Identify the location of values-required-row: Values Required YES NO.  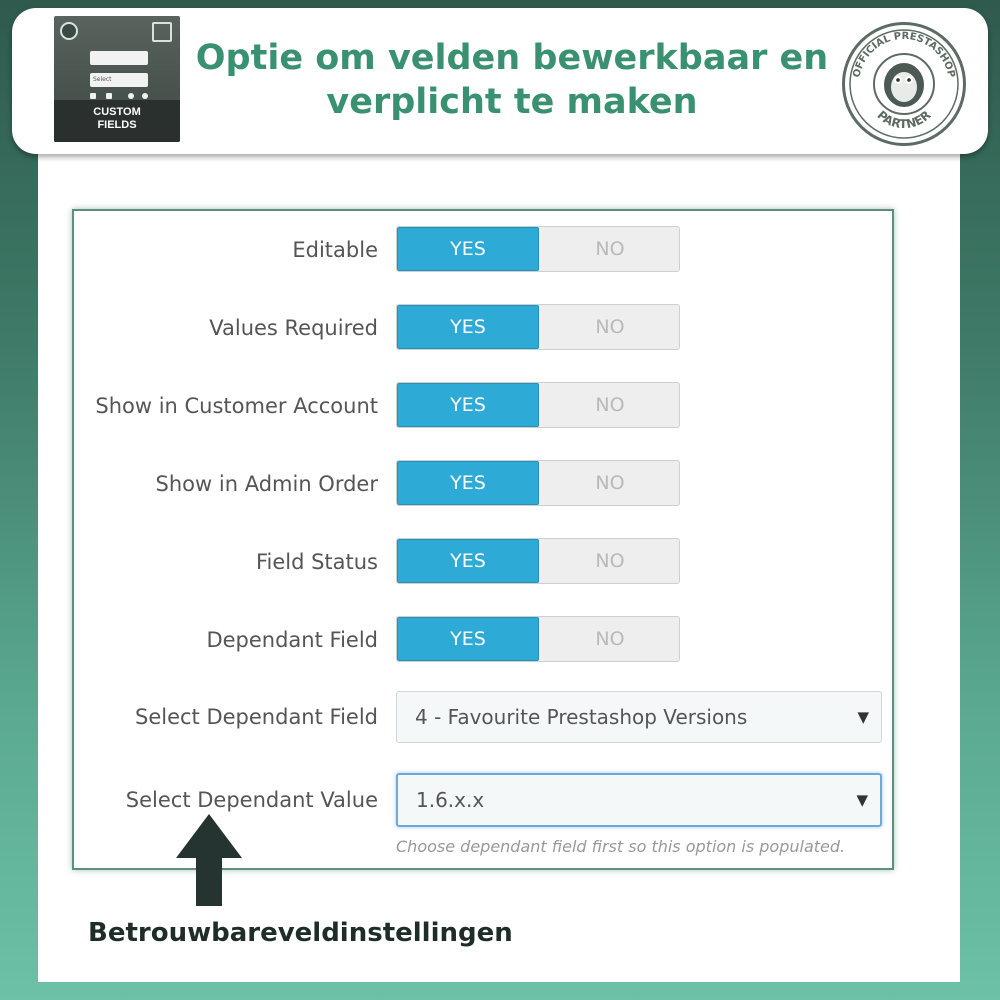
(484, 328).